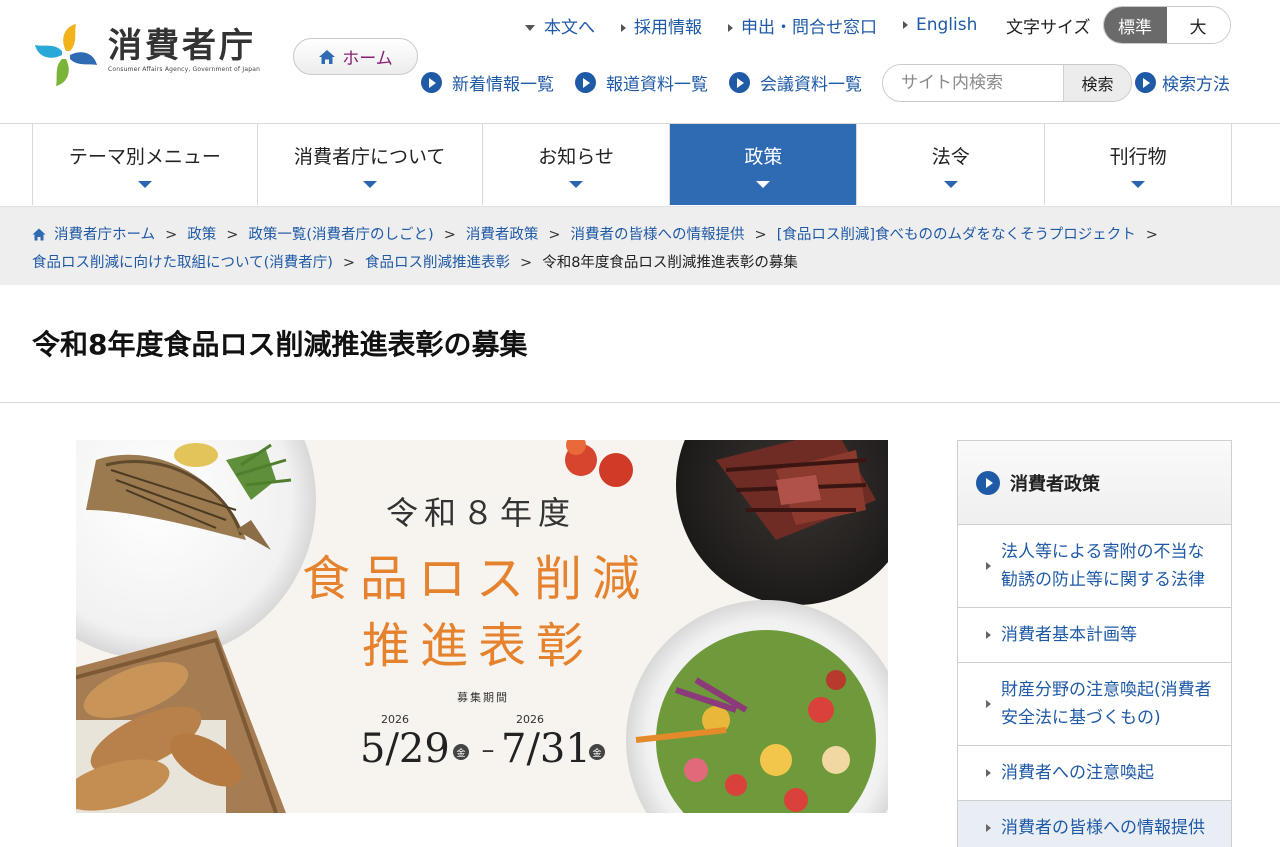  I want to click on page-title: 令和8年度食品ロス削減推進表彰の募集, so click(280, 344).